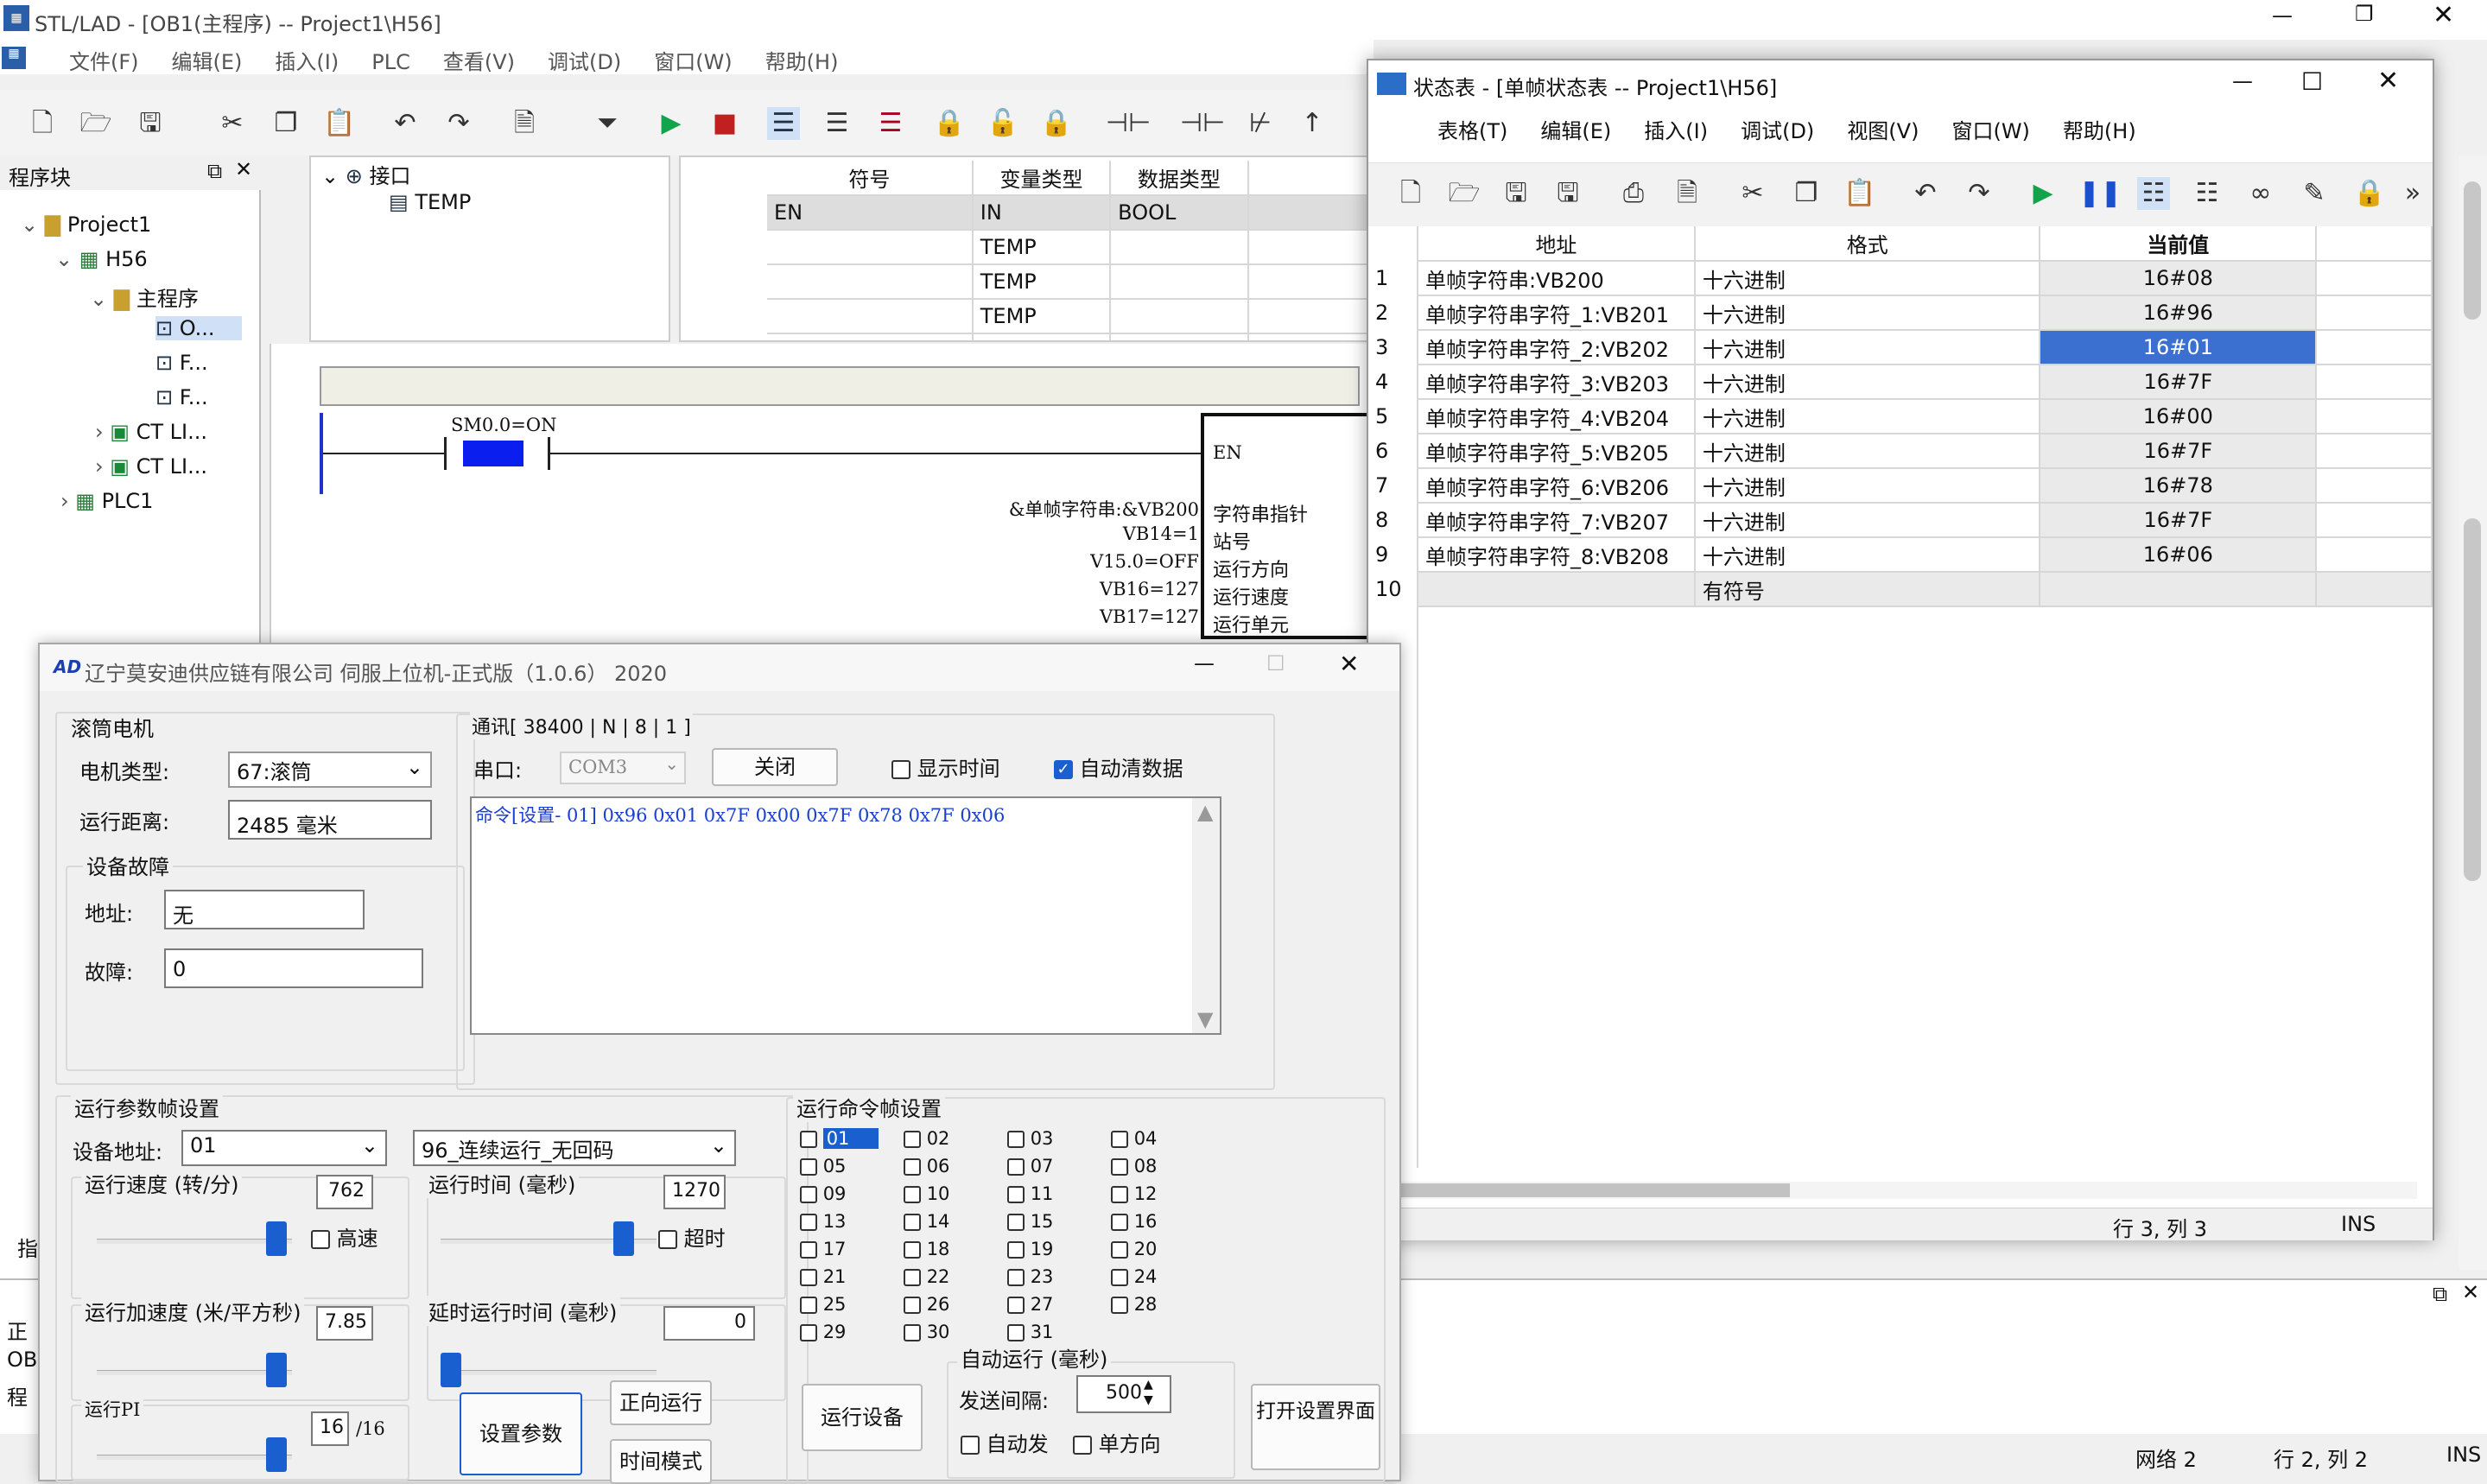 The image size is (2487, 1484). What do you see at coordinates (1134, 1276) in the screenshot?
I see `command-id-checkbox: 24` at bounding box center [1134, 1276].